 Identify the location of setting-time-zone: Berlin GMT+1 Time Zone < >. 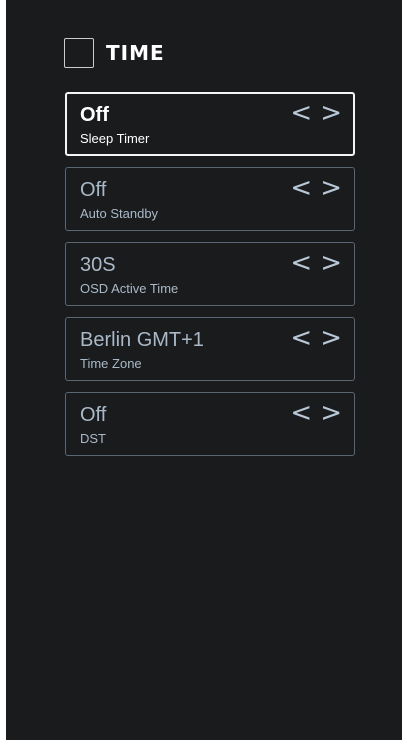
(210, 349).